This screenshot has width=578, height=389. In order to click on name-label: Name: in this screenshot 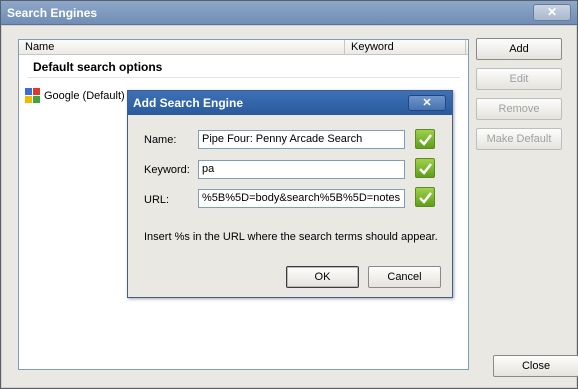, I will do `click(160, 140)`.